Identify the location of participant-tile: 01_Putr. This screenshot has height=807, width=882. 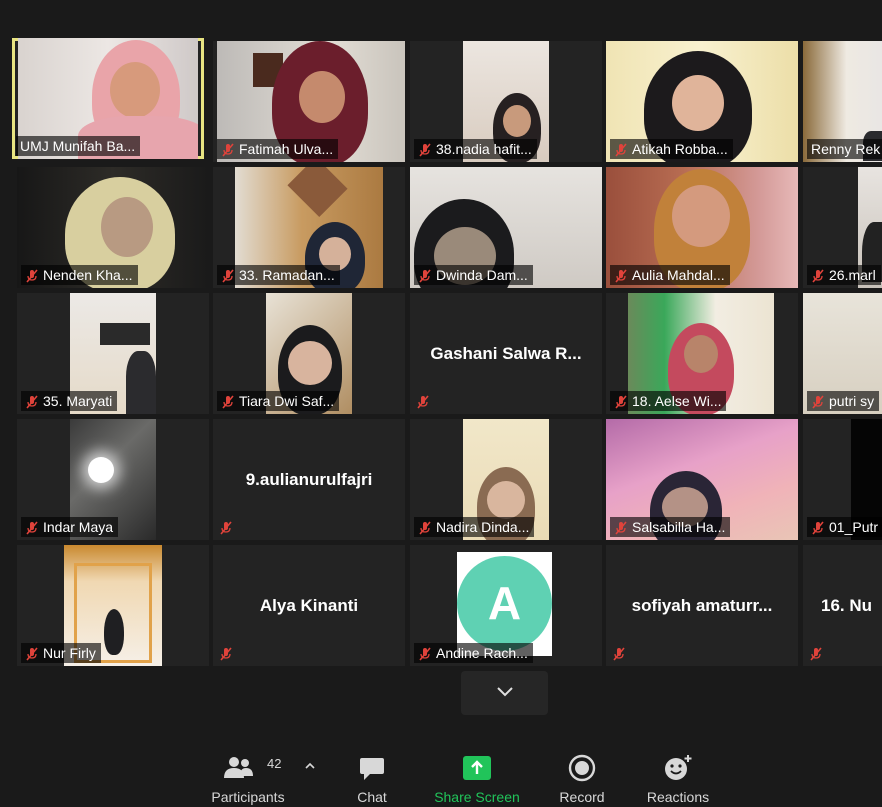
(842, 479).